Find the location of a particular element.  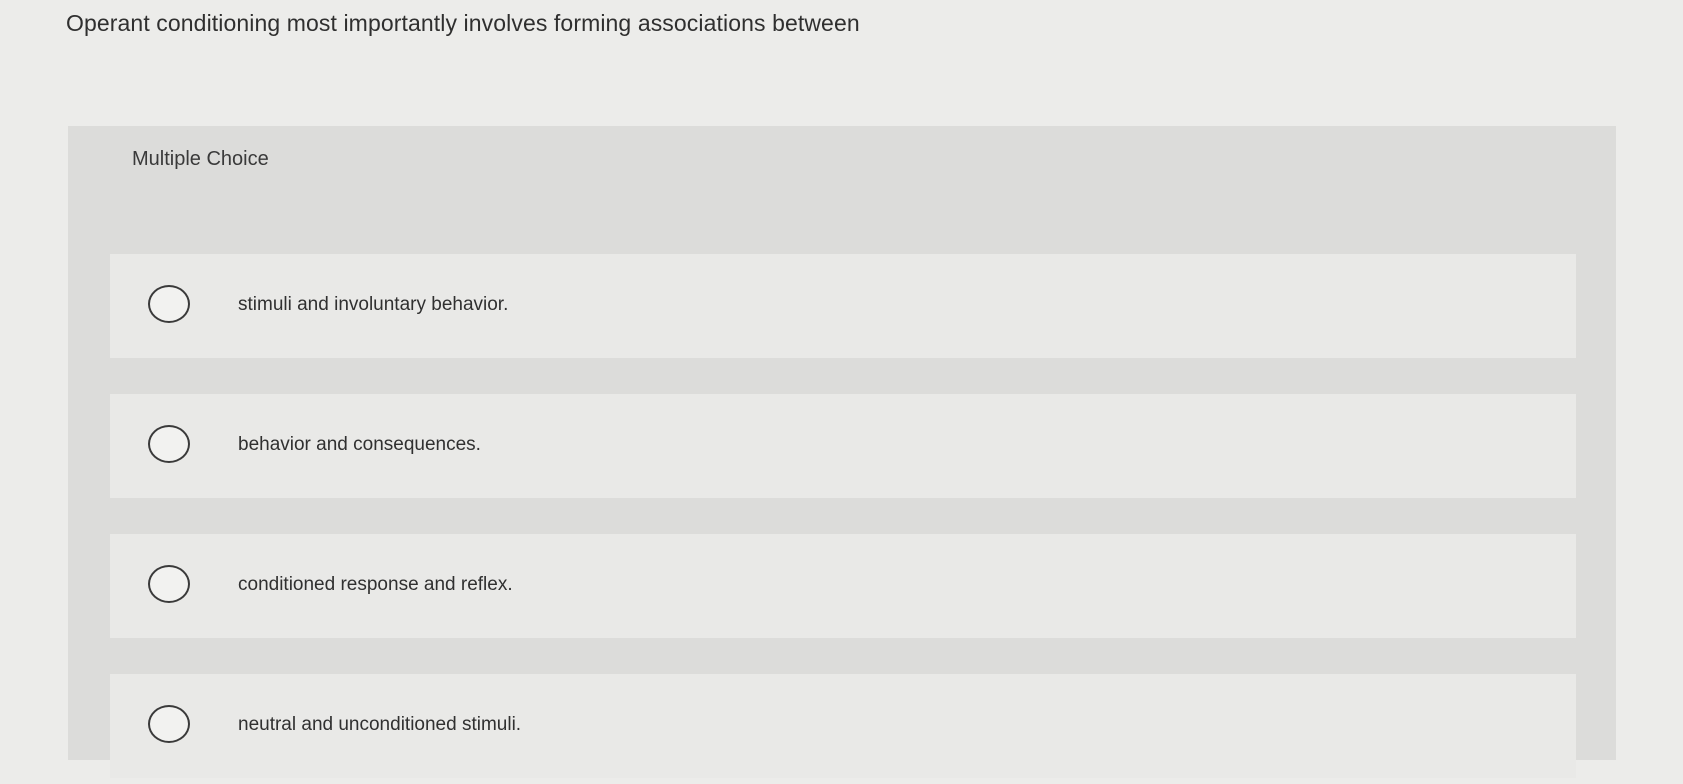

choice-label: neutral and unconditioned stimuli. is located at coordinates (380, 724).